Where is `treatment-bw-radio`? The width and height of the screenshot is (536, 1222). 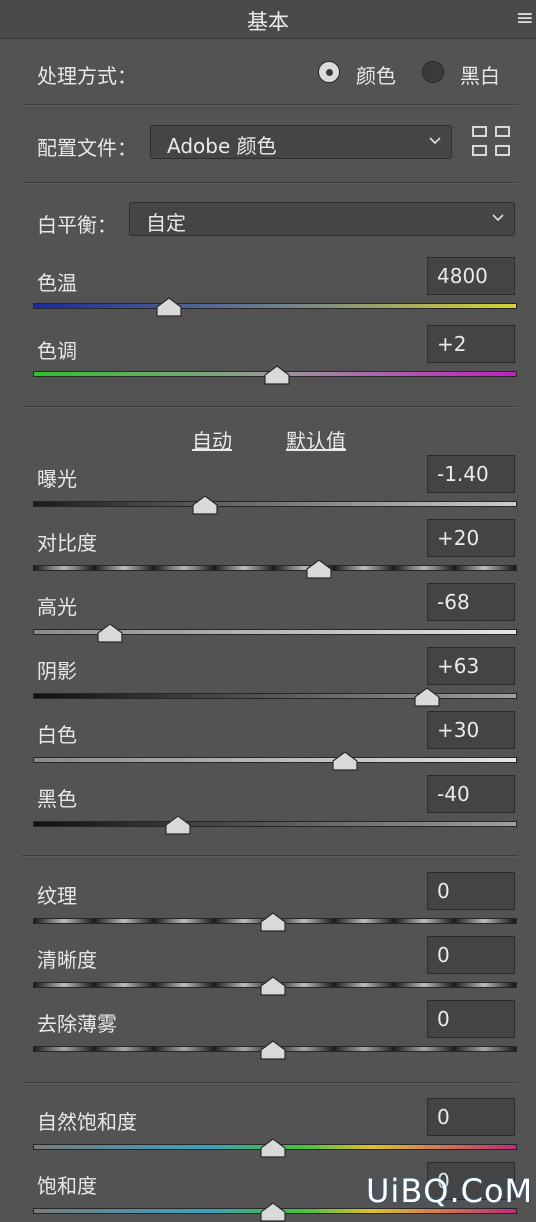 treatment-bw-radio is located at coordinates (433, 72).